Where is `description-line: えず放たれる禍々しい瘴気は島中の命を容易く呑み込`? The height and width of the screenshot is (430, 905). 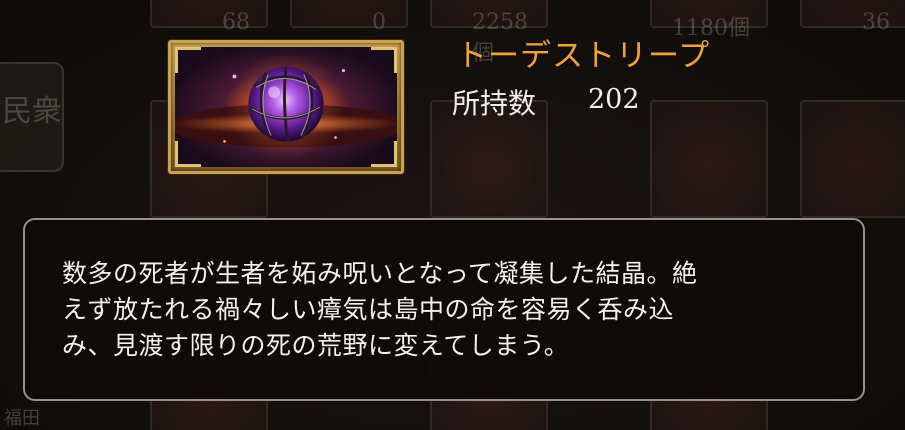 description-line: えず放たれる禍々しい瘴気は島中の命を容易く呑み込 is located at coordinates (368, 309).